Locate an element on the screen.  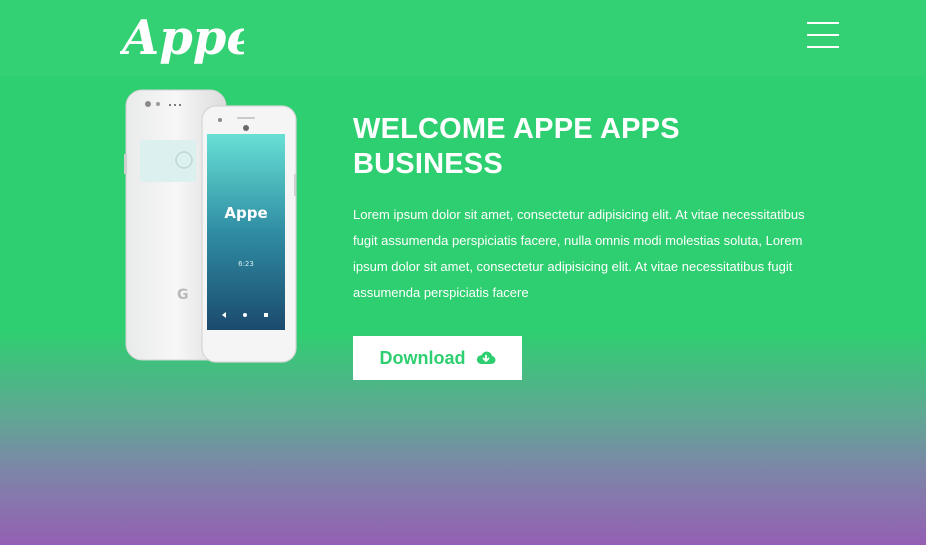
logo-text: Appe is located at coordinates (182, 38).